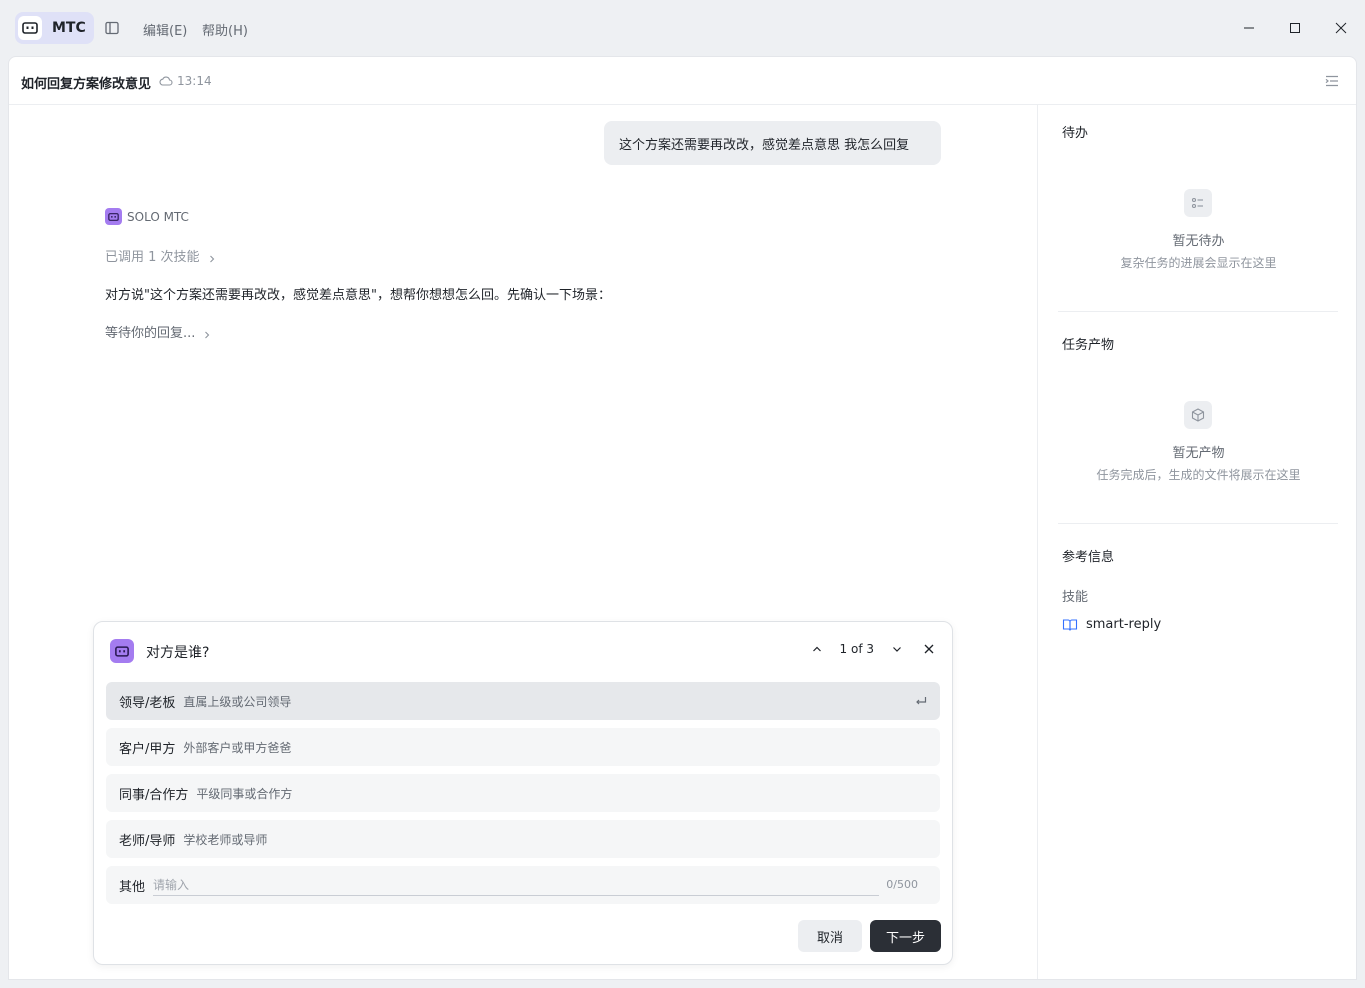 The width and height of the screenshot is (1365, 988). Describe the element at coordinates (1198, 453) in the screenshot. I see `artifacts-empty-title: 暂无产物` at that location.